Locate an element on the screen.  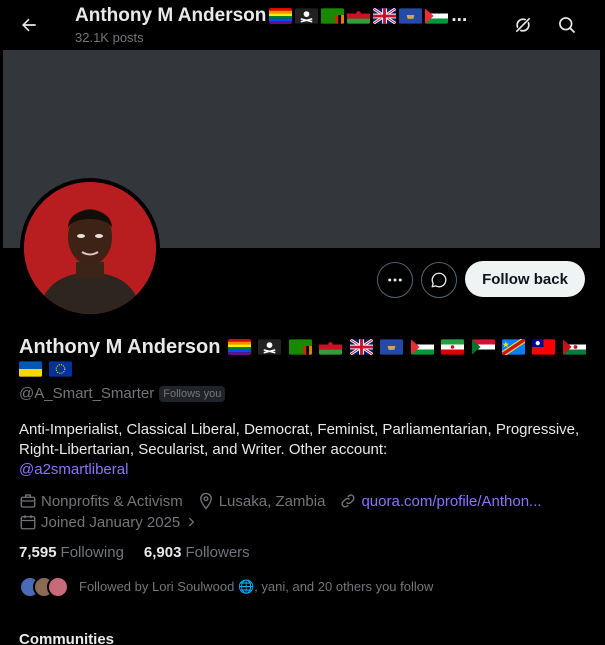
more-dots-icon is located at coordinates (395, 280).